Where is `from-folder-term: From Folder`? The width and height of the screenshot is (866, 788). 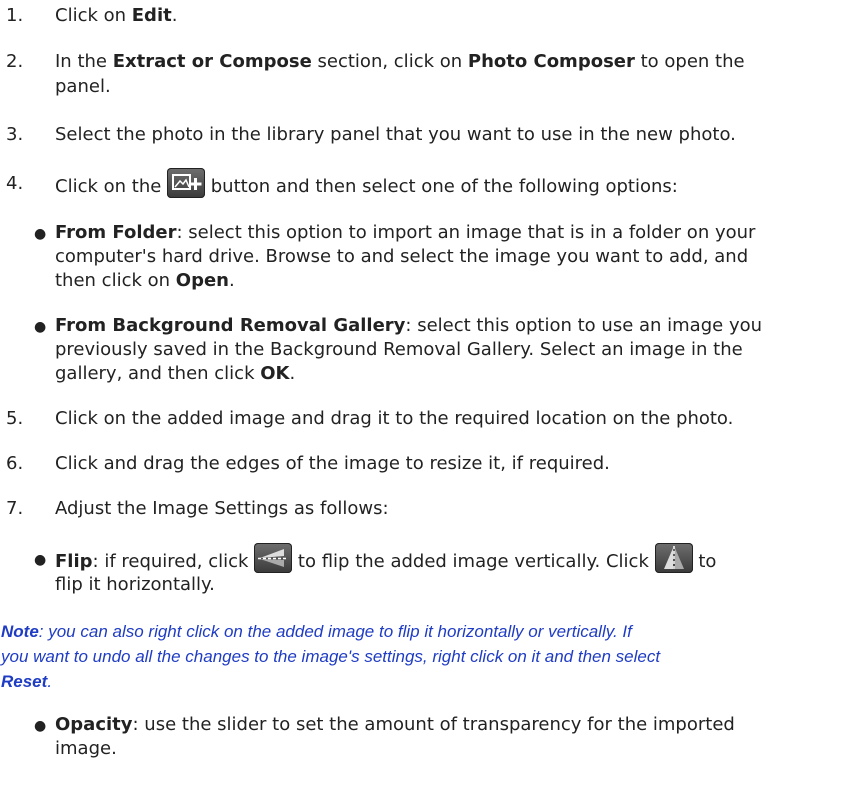
from-folder-term: From Folder is located at coordinates (116, 232).